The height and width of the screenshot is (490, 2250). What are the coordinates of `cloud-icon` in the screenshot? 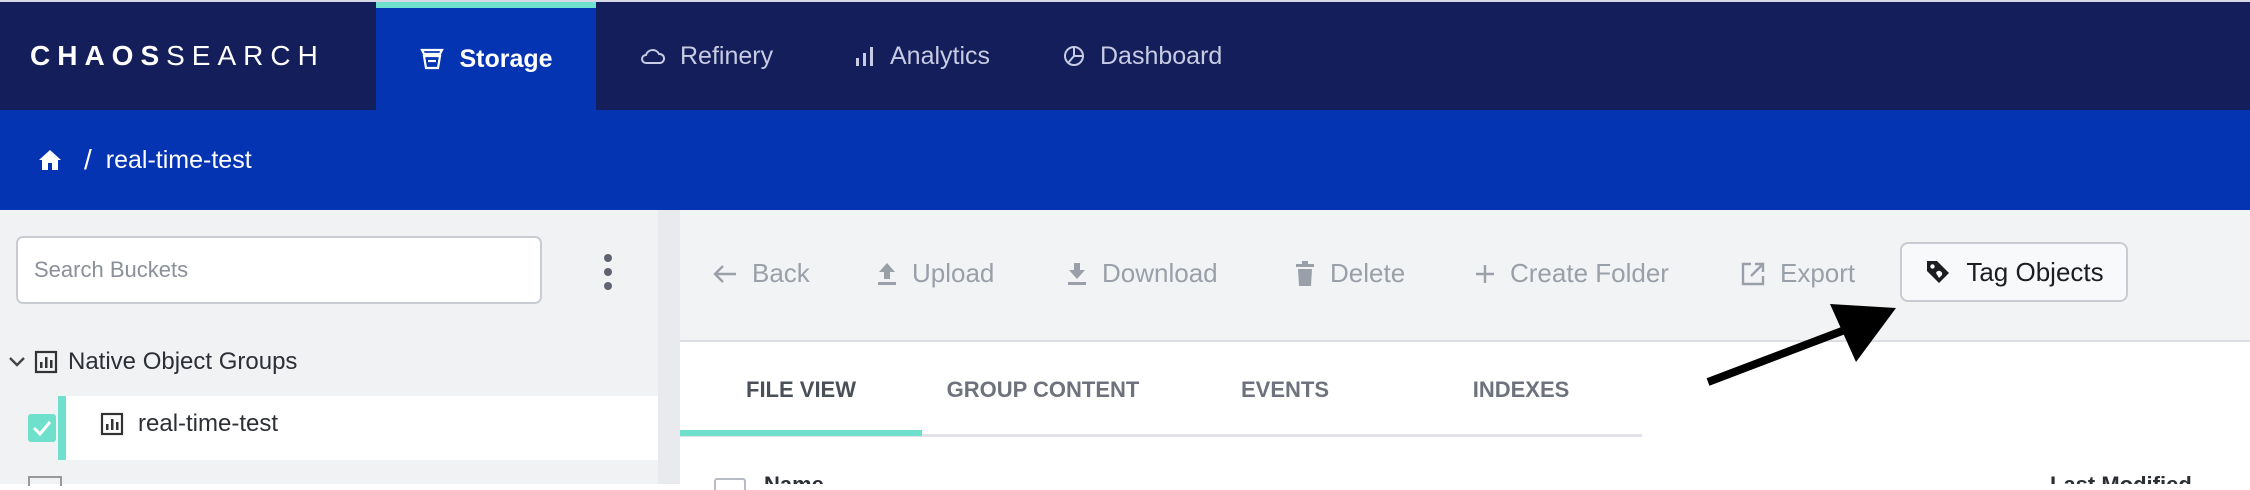 It's located at (653, 56).